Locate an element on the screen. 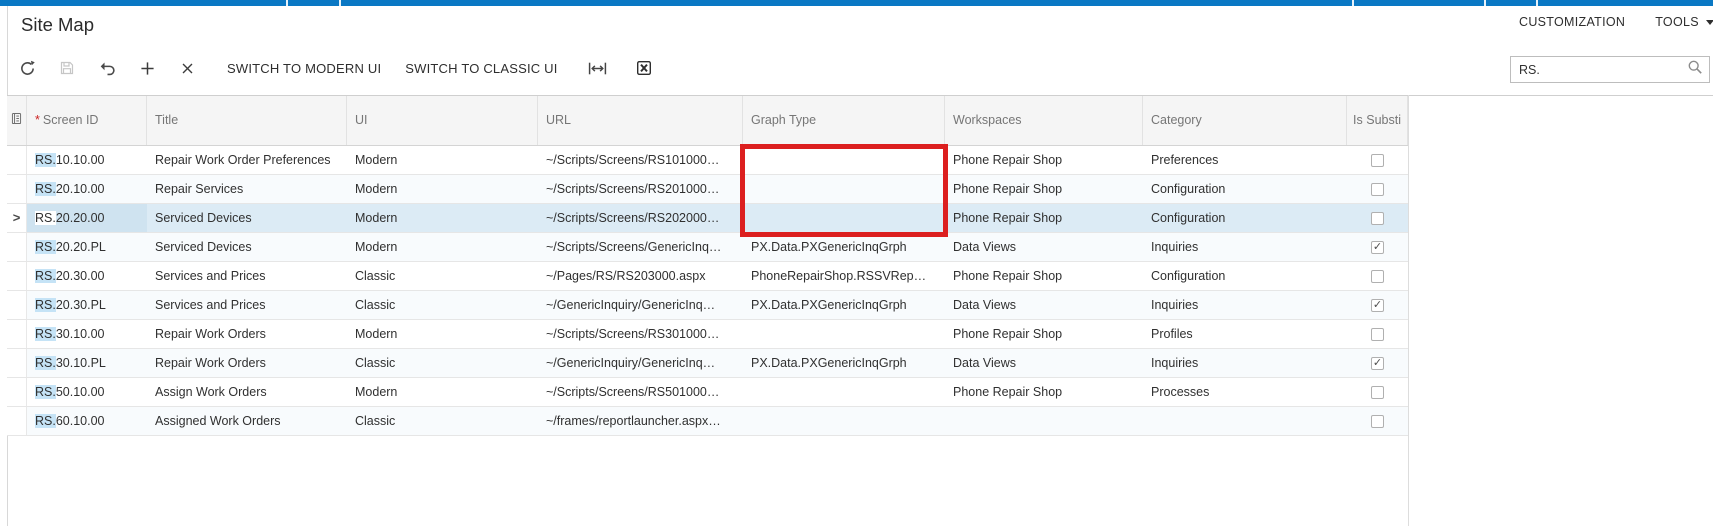 The image size is (1713, 526). cell-category: Processes is located at coordinates (1245, 392).